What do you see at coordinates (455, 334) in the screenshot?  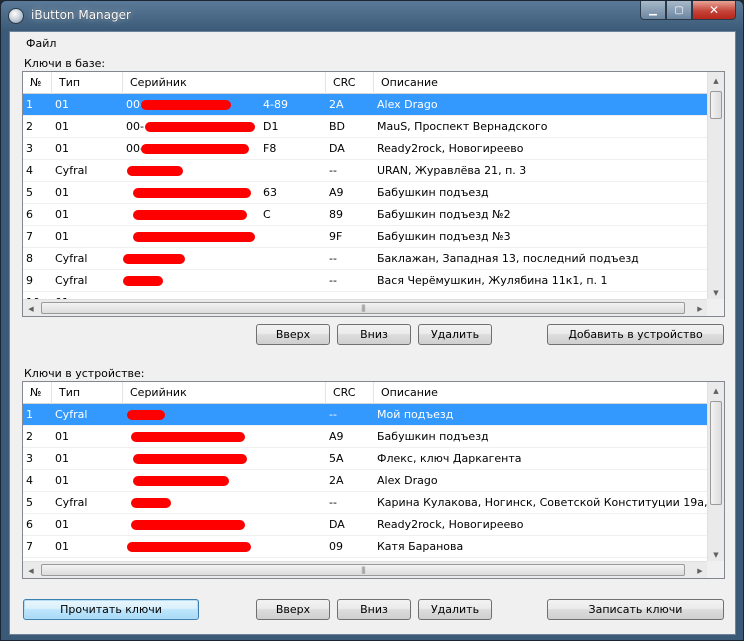 I see `db-delete-button: Удалить` at bounding box center [455, 334].